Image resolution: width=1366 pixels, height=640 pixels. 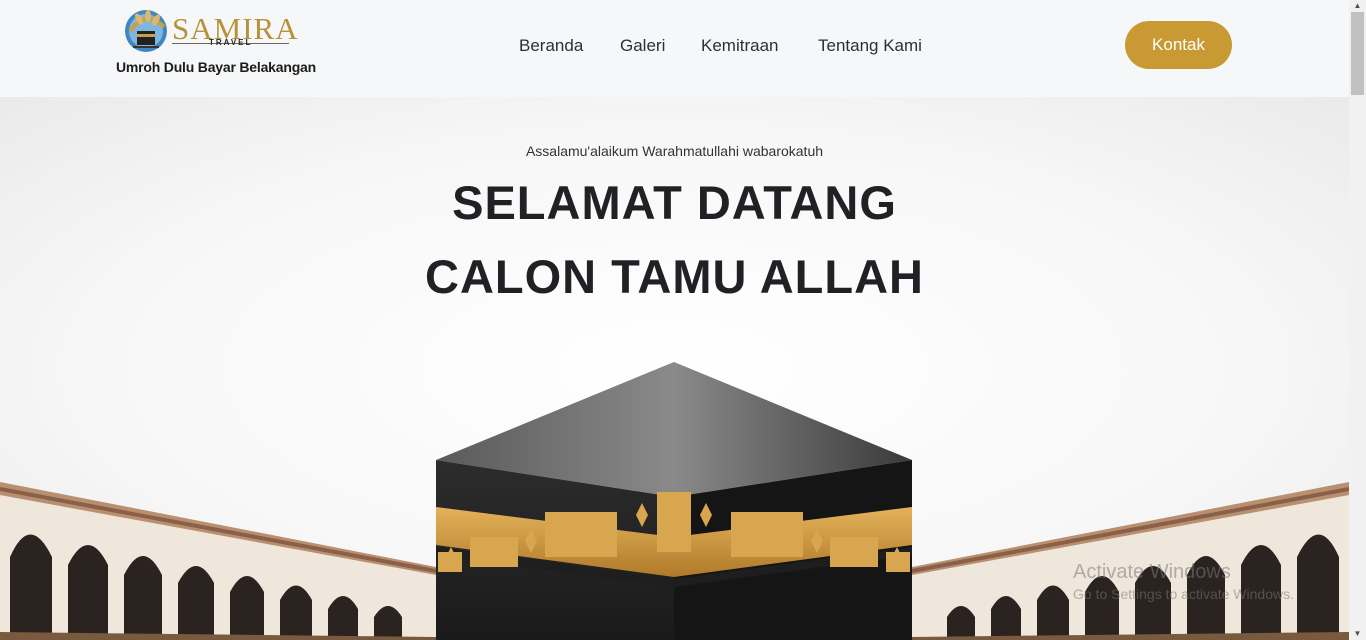 I want to click on watermark-title: Activate Windows, so click(x=1152, y=572).